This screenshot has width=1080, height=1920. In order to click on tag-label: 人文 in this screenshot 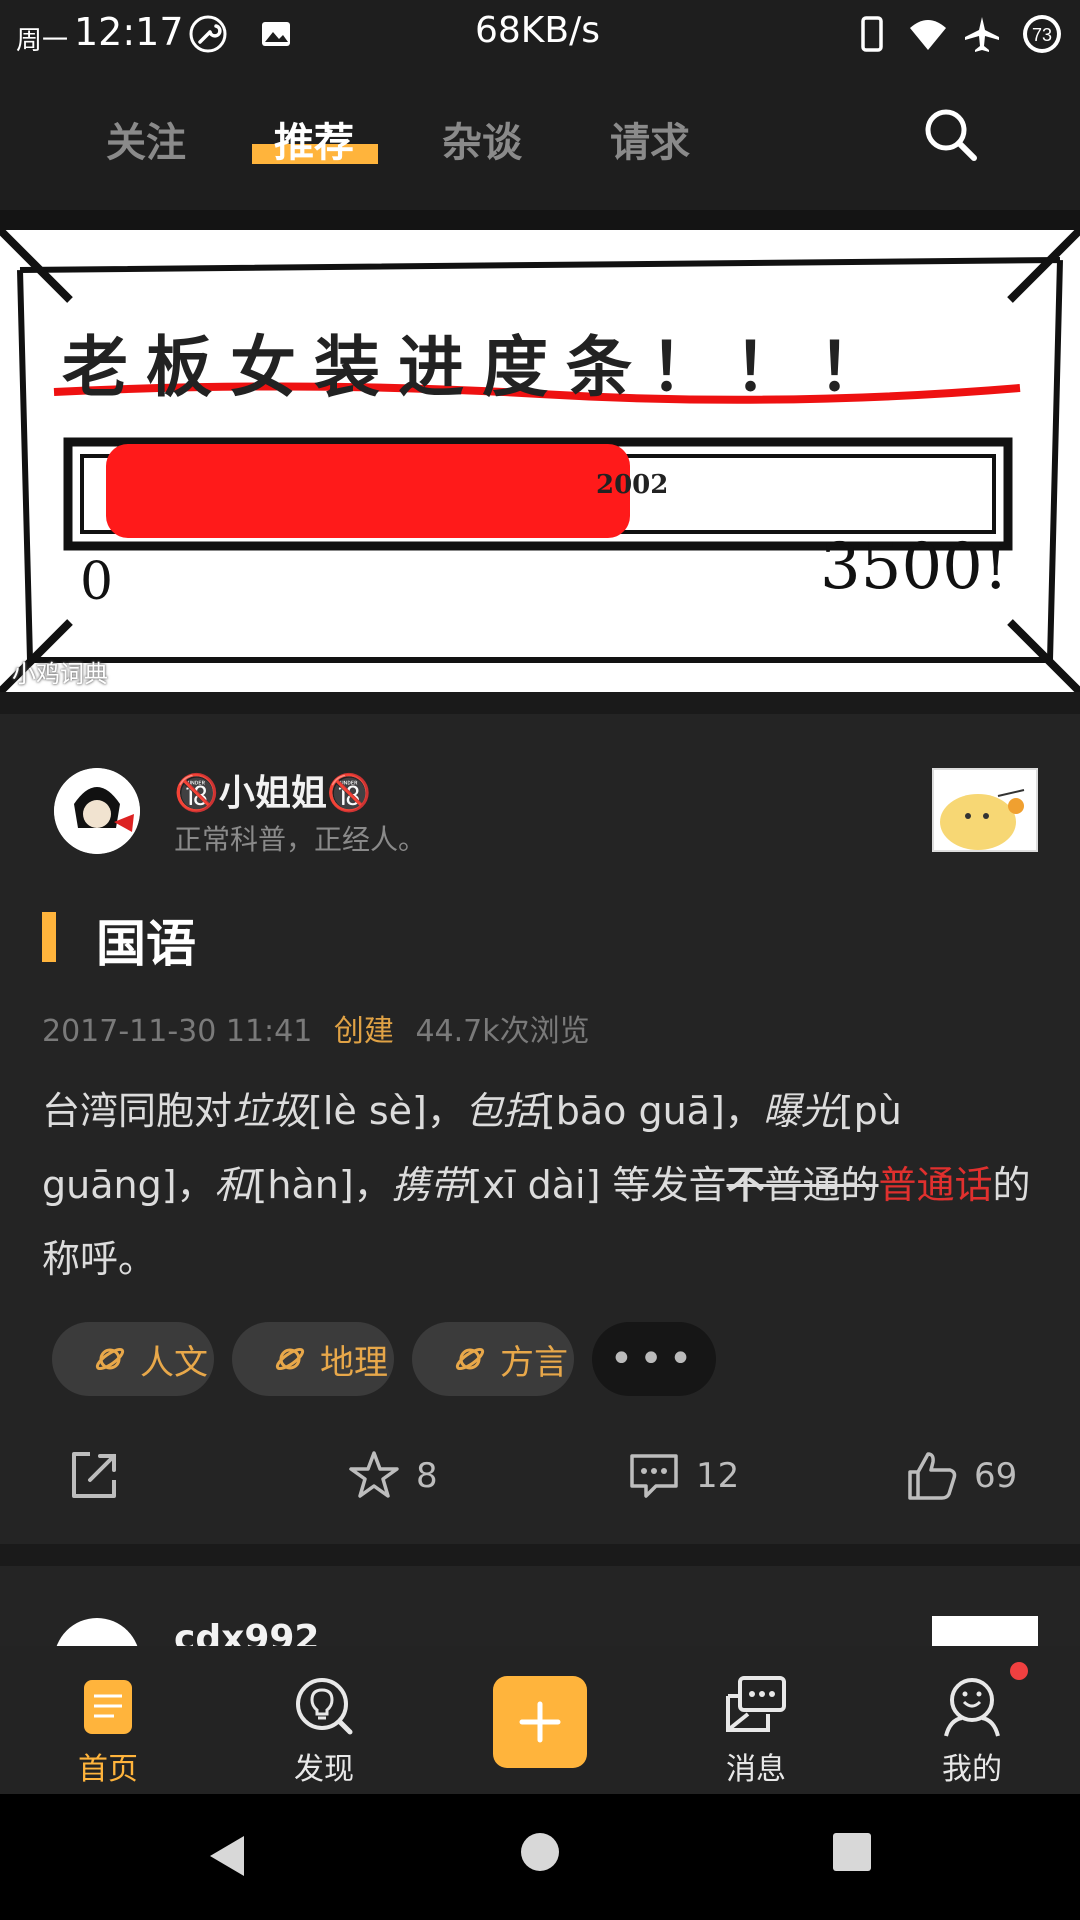, I will do `click(174, 1362)`.